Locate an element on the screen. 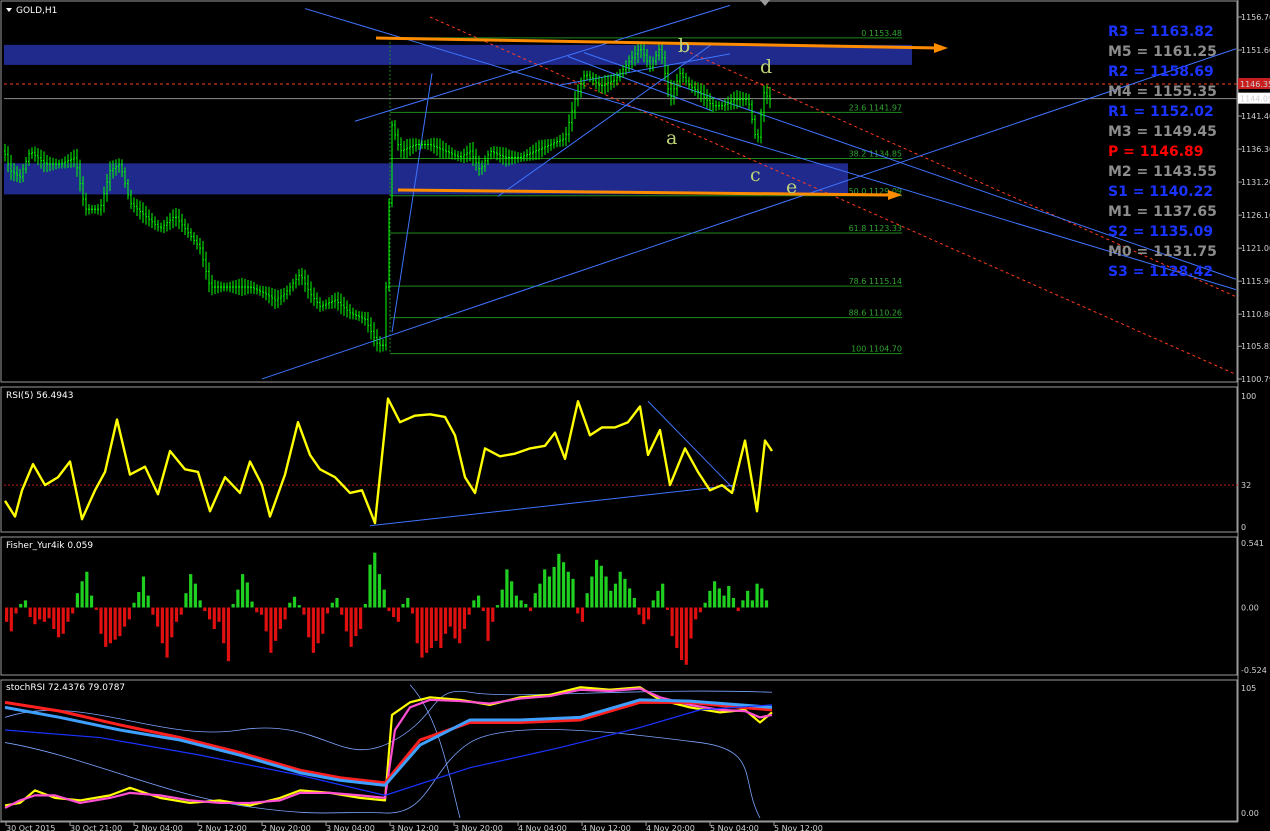 The height and width of the screenshot is (831, 1270). time-axis-label: 3 Nov 12:00 is located at coordinates (414, 827).